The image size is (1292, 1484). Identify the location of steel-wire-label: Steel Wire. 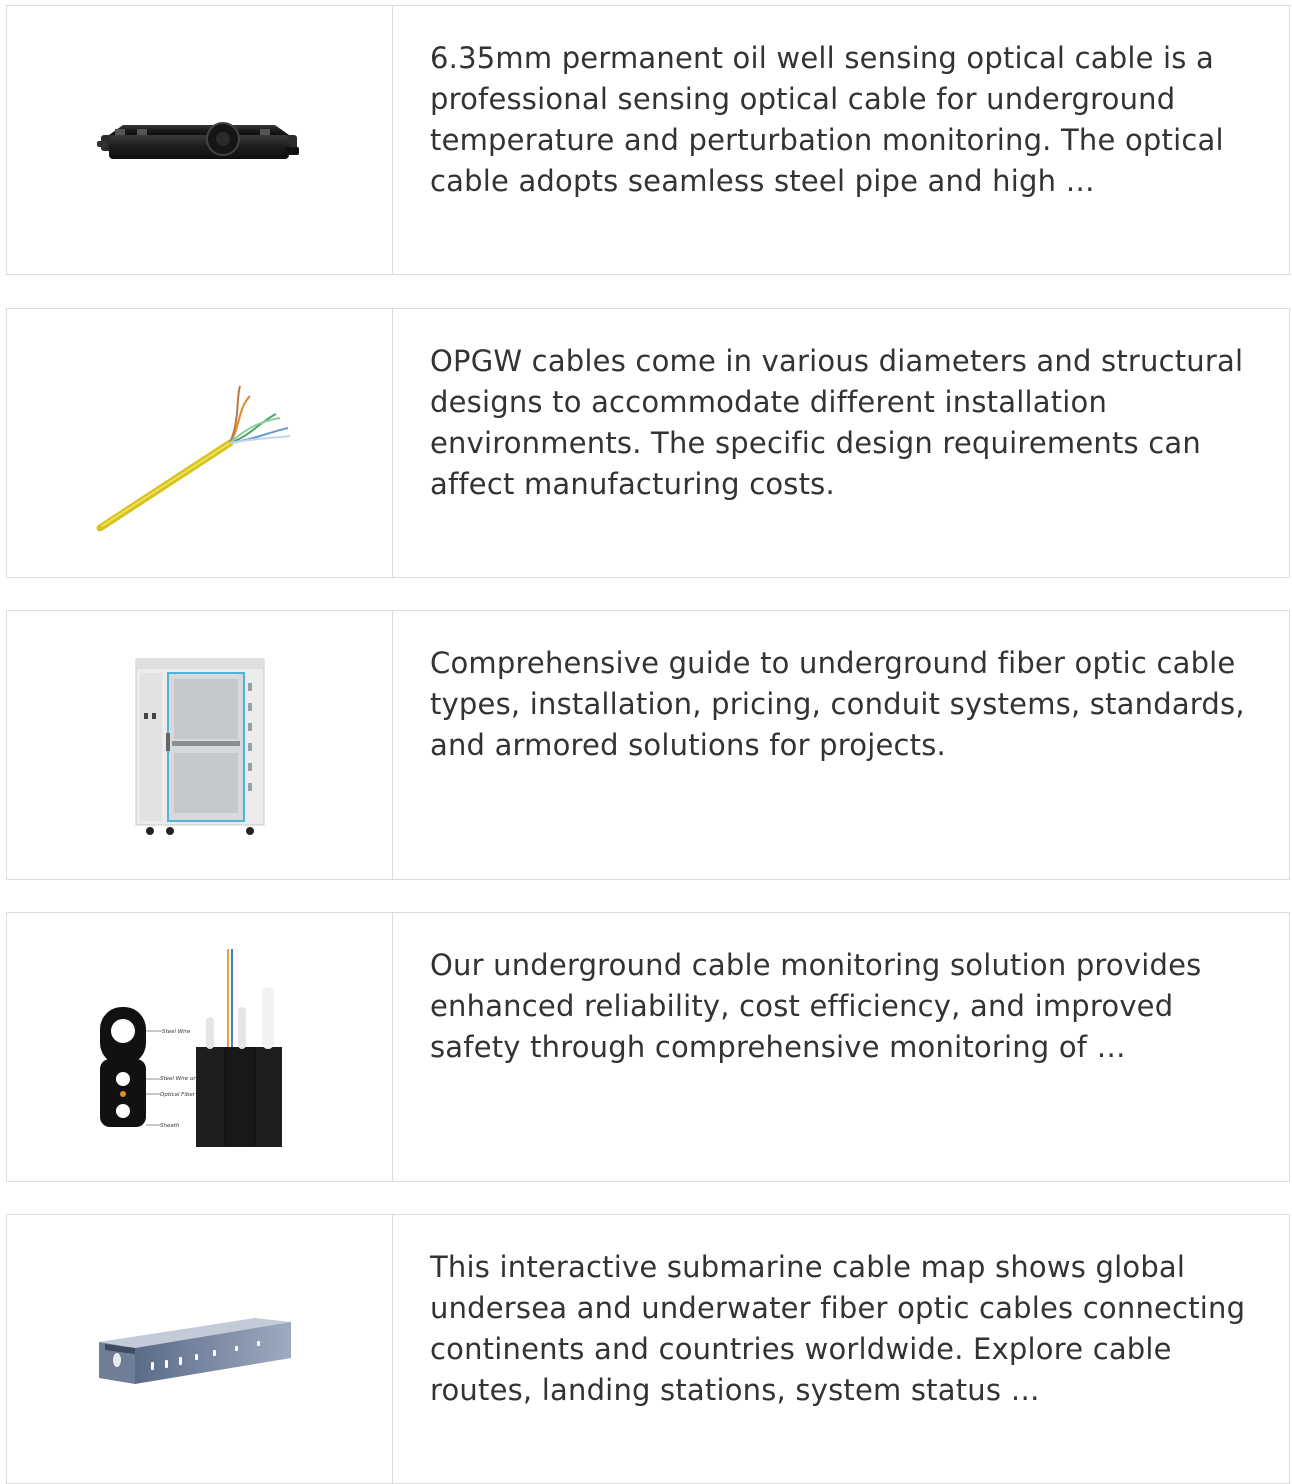
(176, 1032).